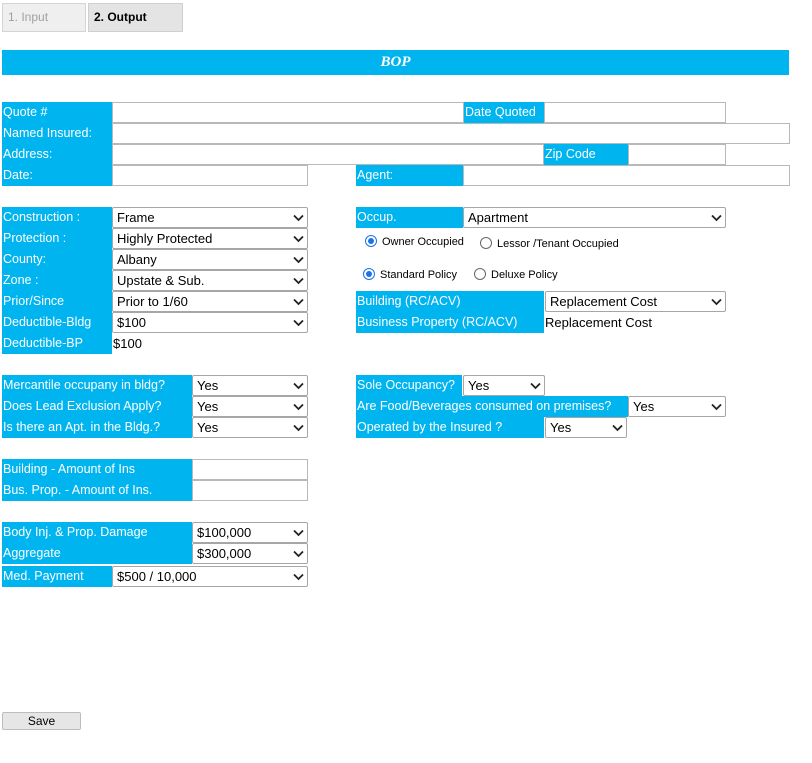 This screenshot has width=812, height=763. Describe the element at coordinates (57, 154) in the screenshot. I see `address-label: Address:` at that location.